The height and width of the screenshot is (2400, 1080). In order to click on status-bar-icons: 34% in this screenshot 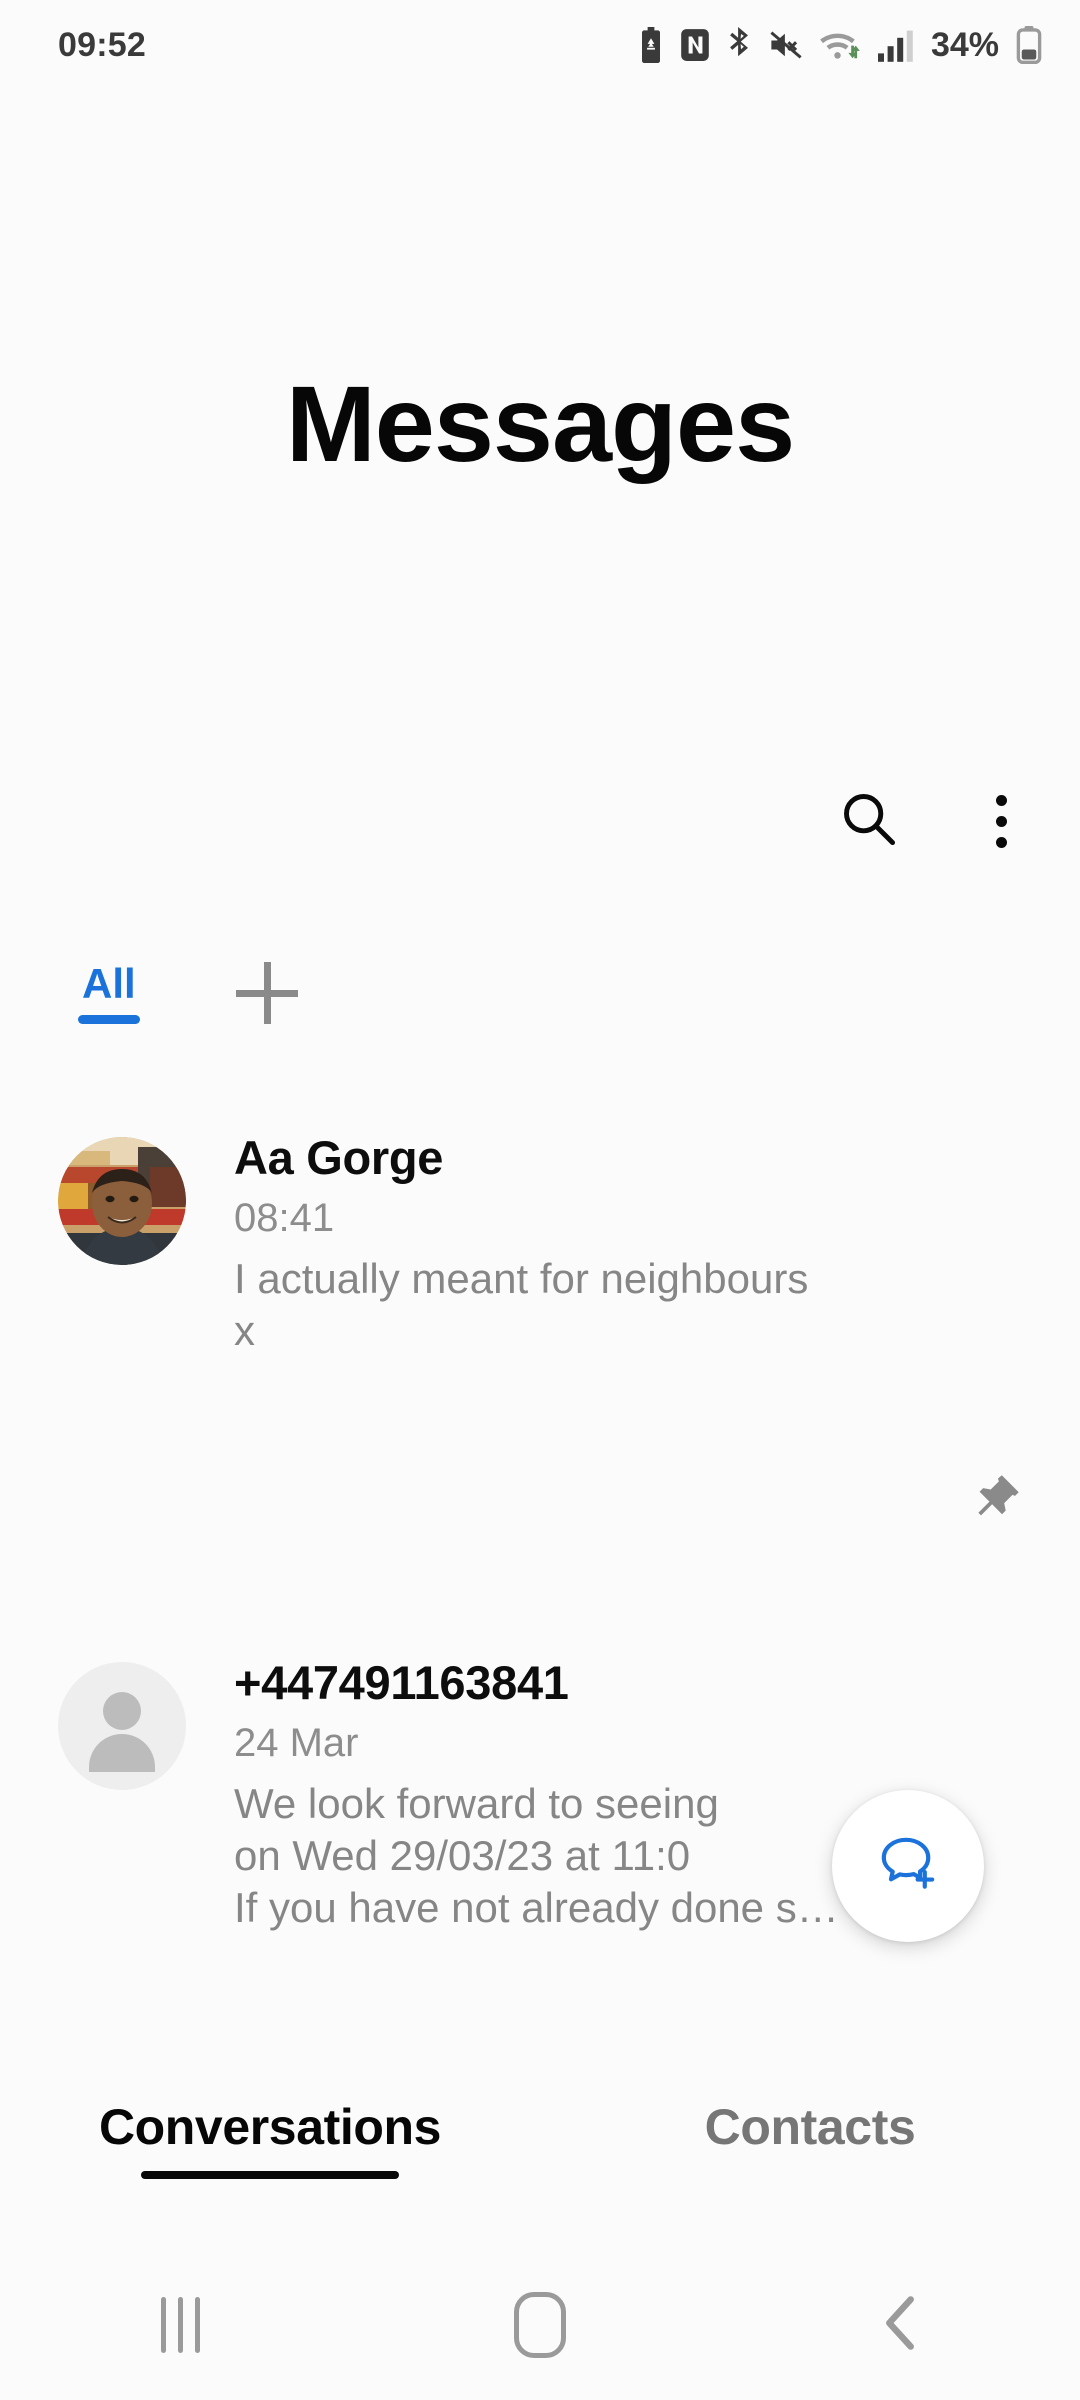, I will do `click(839, 45)`.